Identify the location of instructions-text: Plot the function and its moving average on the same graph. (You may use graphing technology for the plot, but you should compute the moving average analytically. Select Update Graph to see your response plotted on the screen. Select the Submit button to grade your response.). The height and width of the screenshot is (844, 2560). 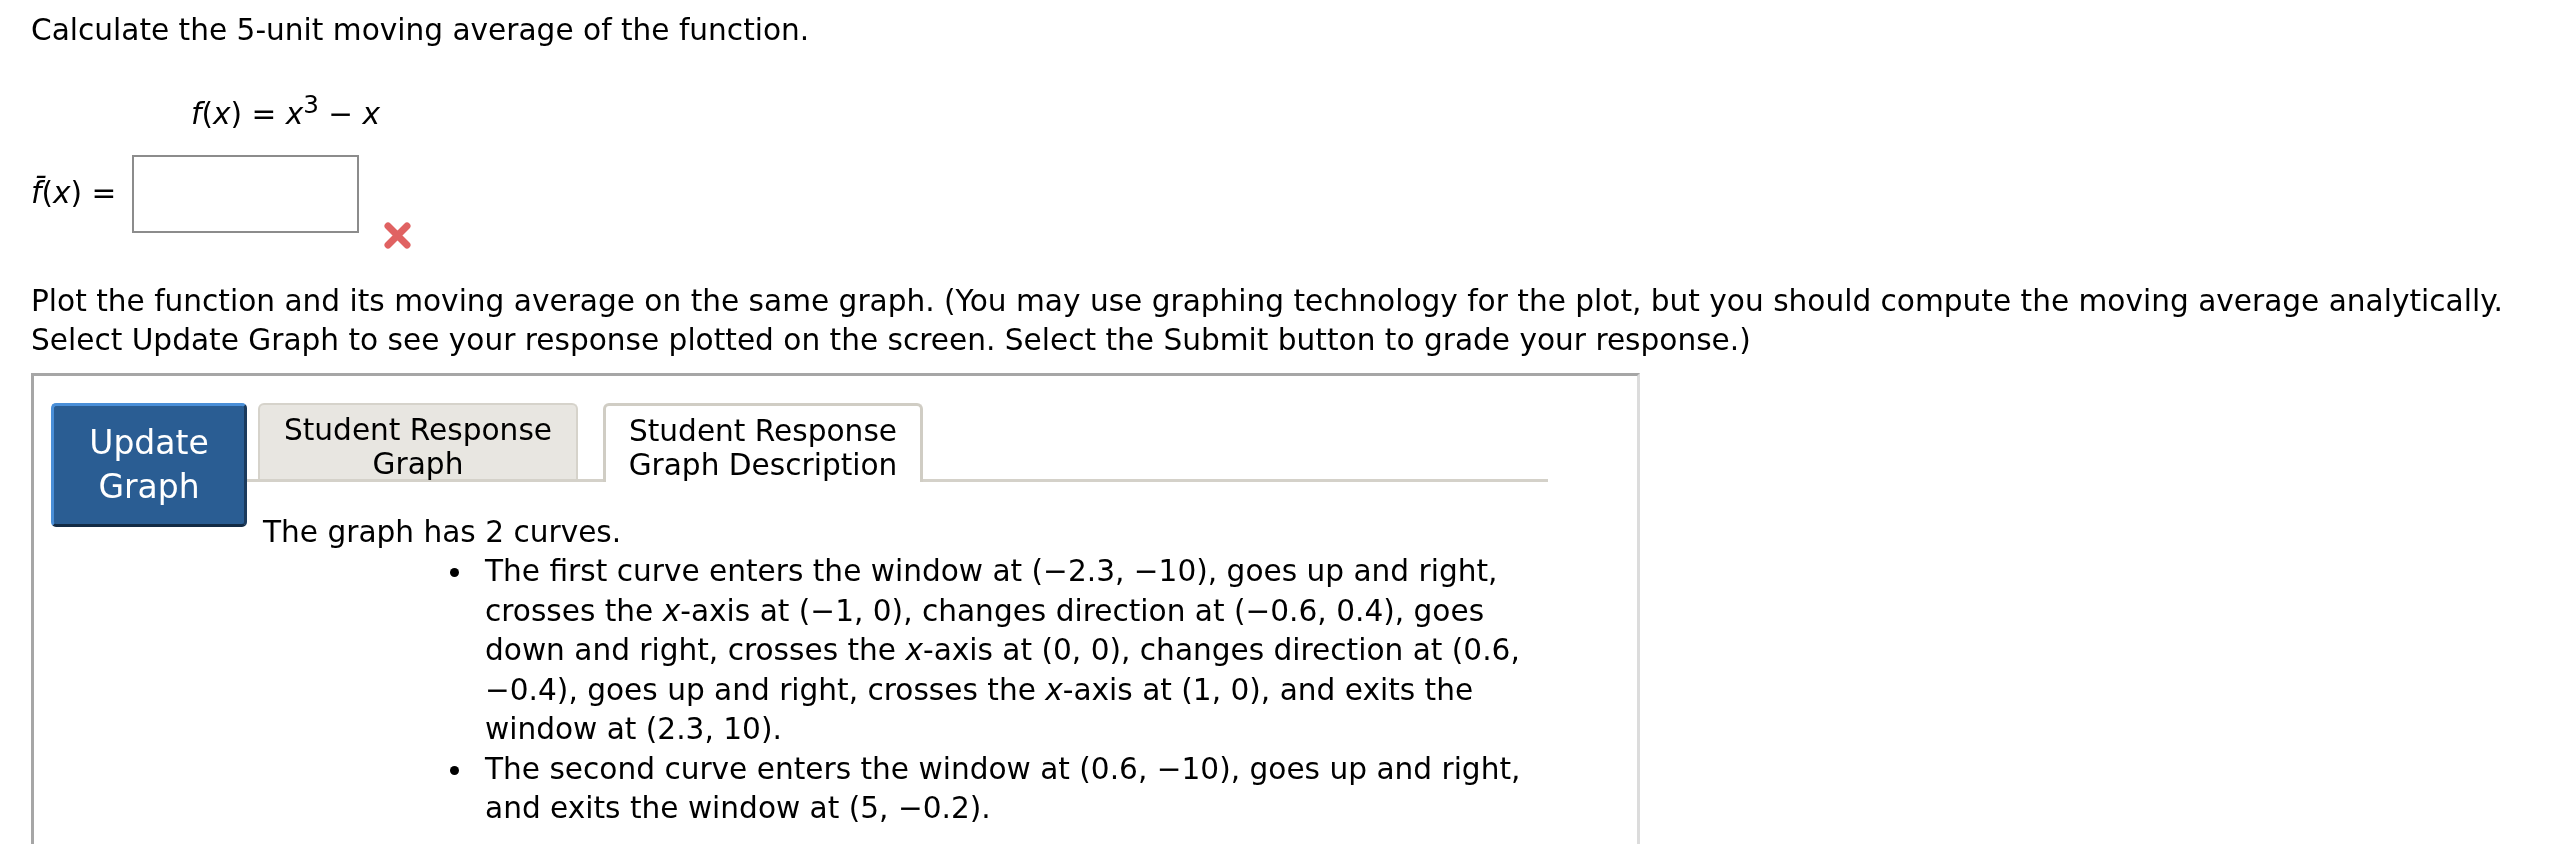
(1267, 320).